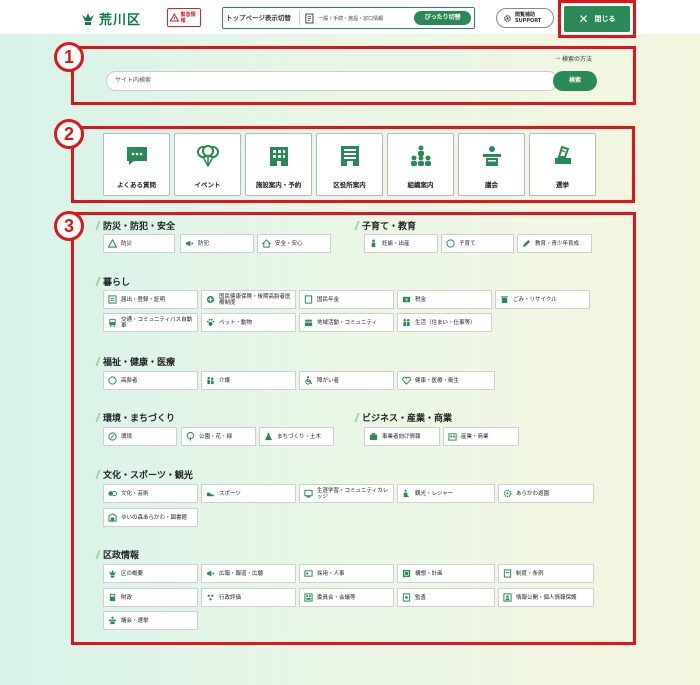  What do you see at coordinates (210, 573) in the screenshot?
I see `megaphone-icon` at bounding box center [210, 573].